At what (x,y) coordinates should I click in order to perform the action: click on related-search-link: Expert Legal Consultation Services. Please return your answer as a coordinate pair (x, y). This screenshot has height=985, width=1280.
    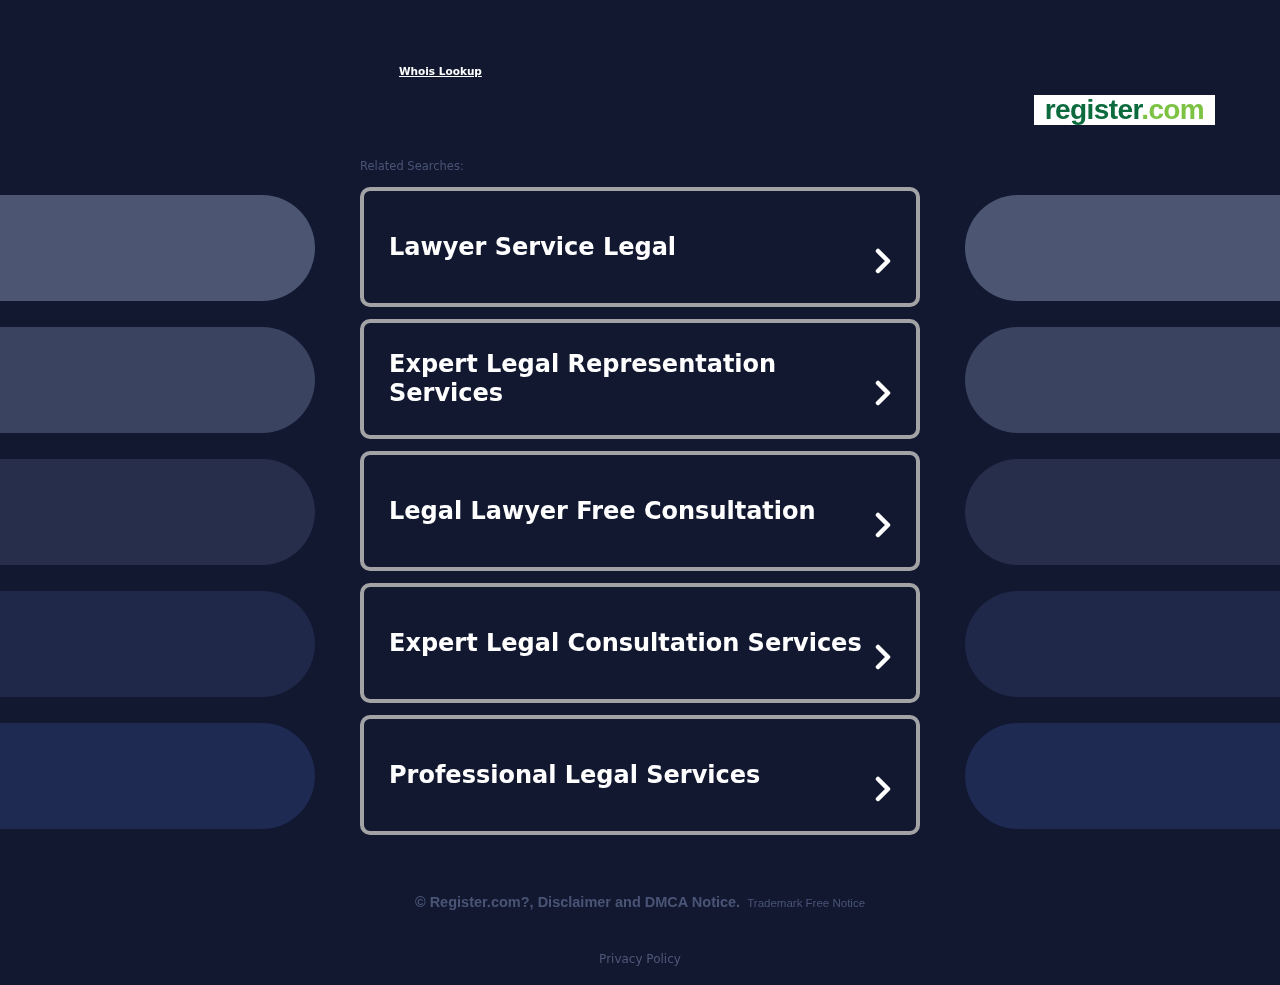
    Looking at the image, I should click on (640, 643).